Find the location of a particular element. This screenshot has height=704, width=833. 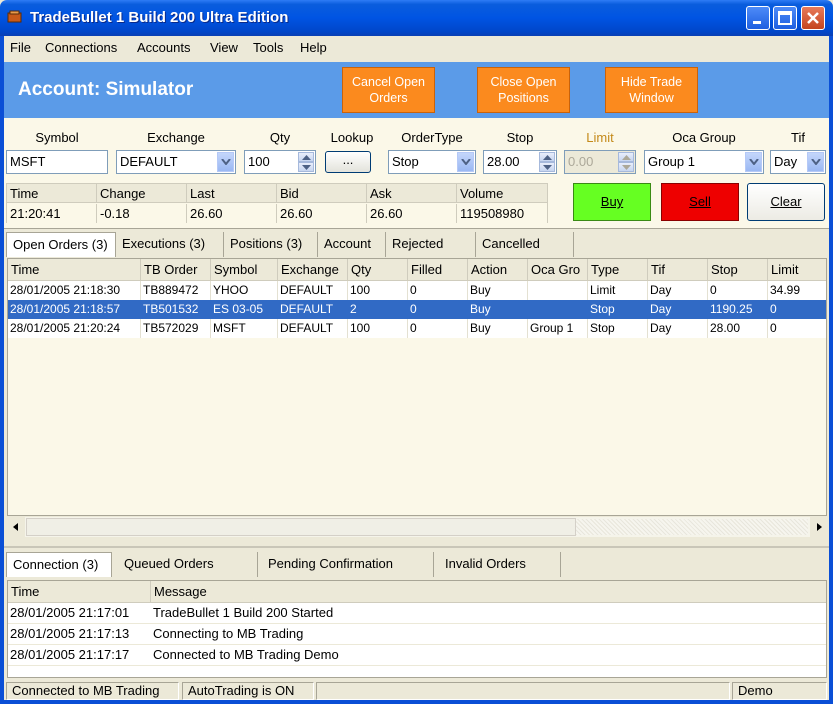

buy-button: Buy is located at coordinates (612, 202).